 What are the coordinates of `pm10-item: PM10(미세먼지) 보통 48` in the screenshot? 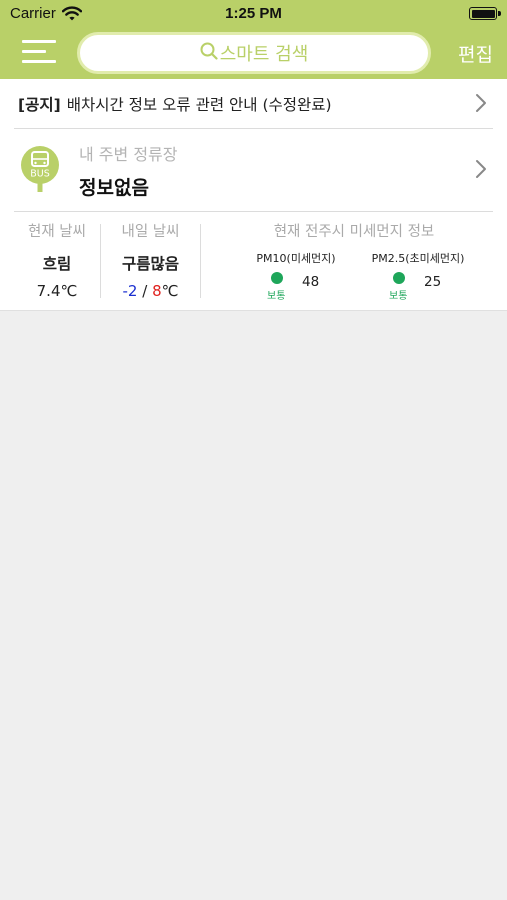 It's located at (296, 278).